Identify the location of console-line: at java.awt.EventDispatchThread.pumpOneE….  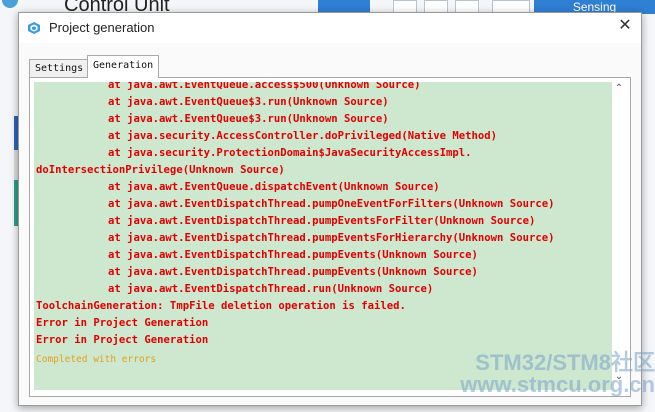
(331, 204).